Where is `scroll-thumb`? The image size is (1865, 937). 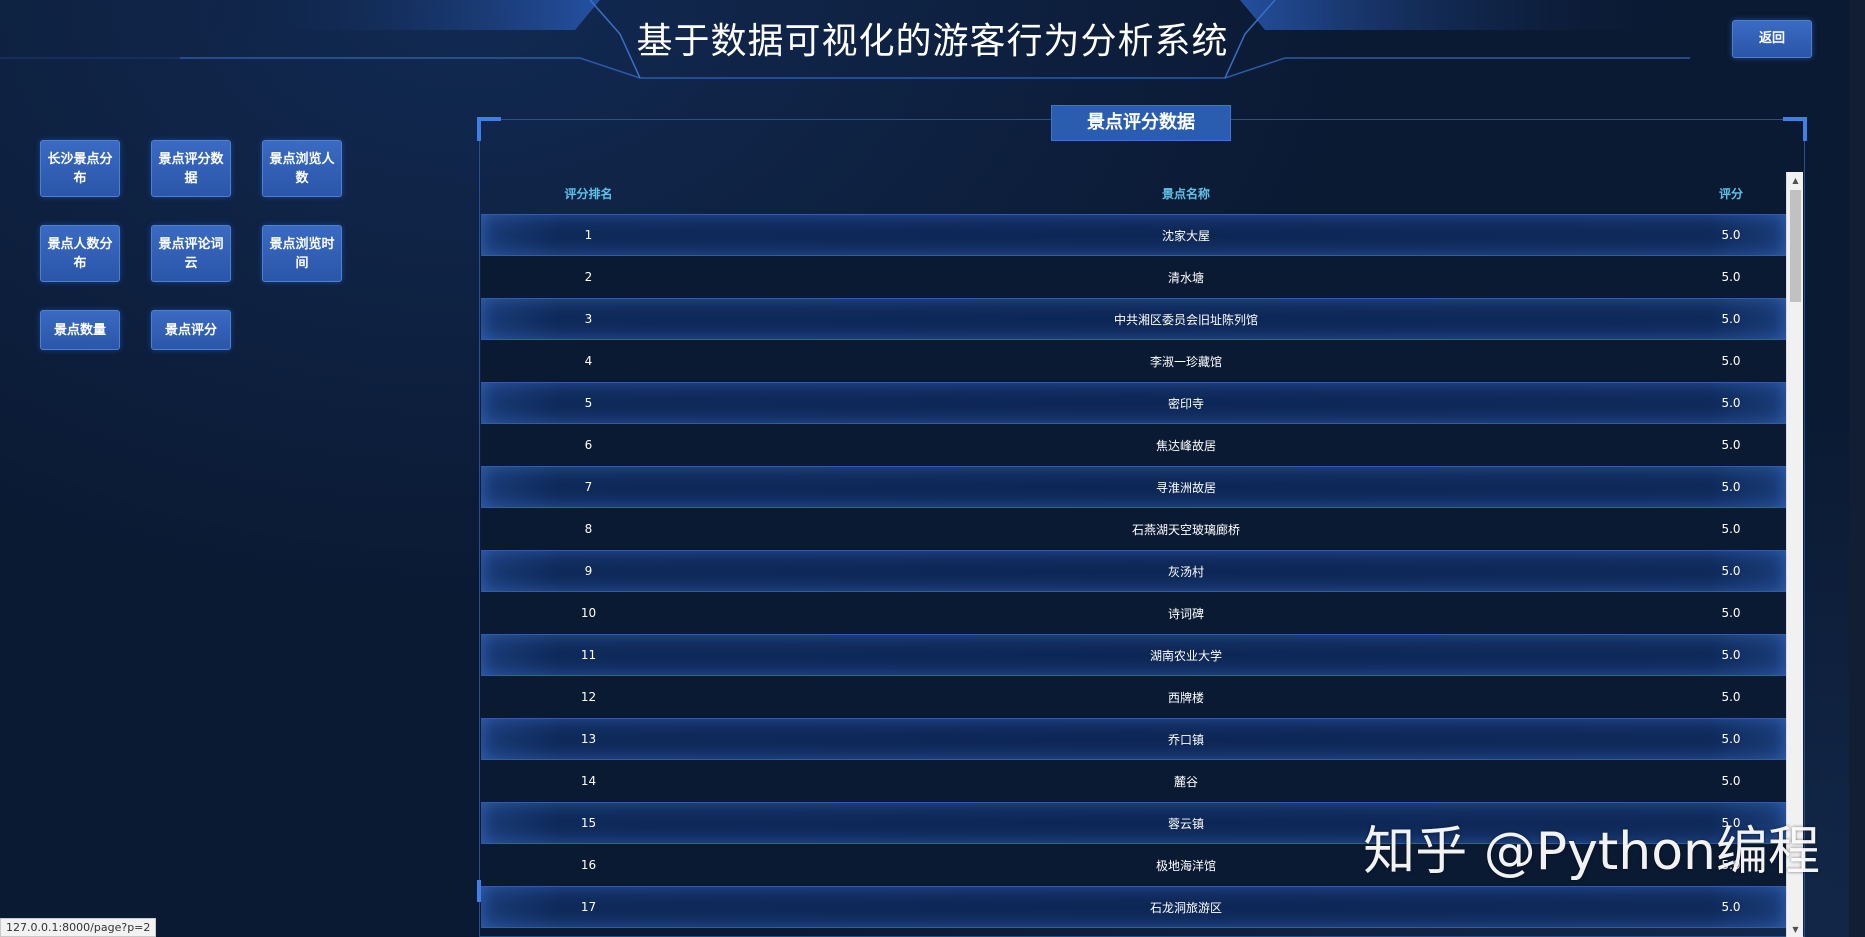
scroll-thumb is located at coordinates (1795, 246).